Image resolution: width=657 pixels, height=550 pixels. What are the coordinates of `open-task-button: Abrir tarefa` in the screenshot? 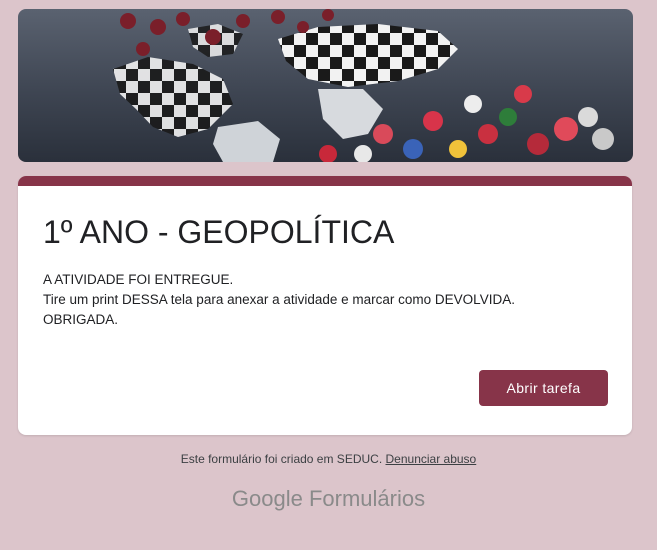 It's located at (543, 388).